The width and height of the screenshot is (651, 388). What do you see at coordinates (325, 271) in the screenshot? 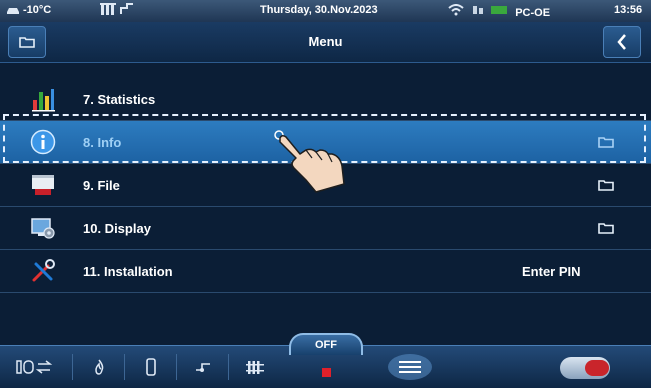
I see `menu-item-installation: 11. Installation Enter PIN` at bounding box center [325, 271].